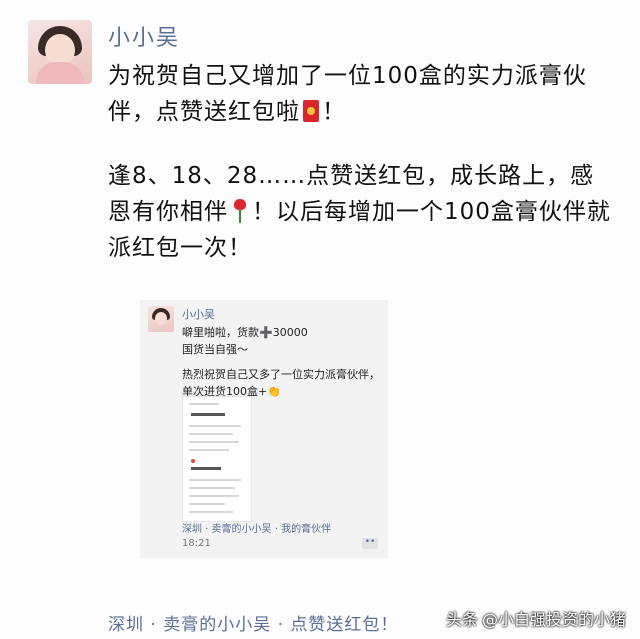 The width and height of the screenshot is (640, 639). I want to click on rose-icon, so click(240, 211).